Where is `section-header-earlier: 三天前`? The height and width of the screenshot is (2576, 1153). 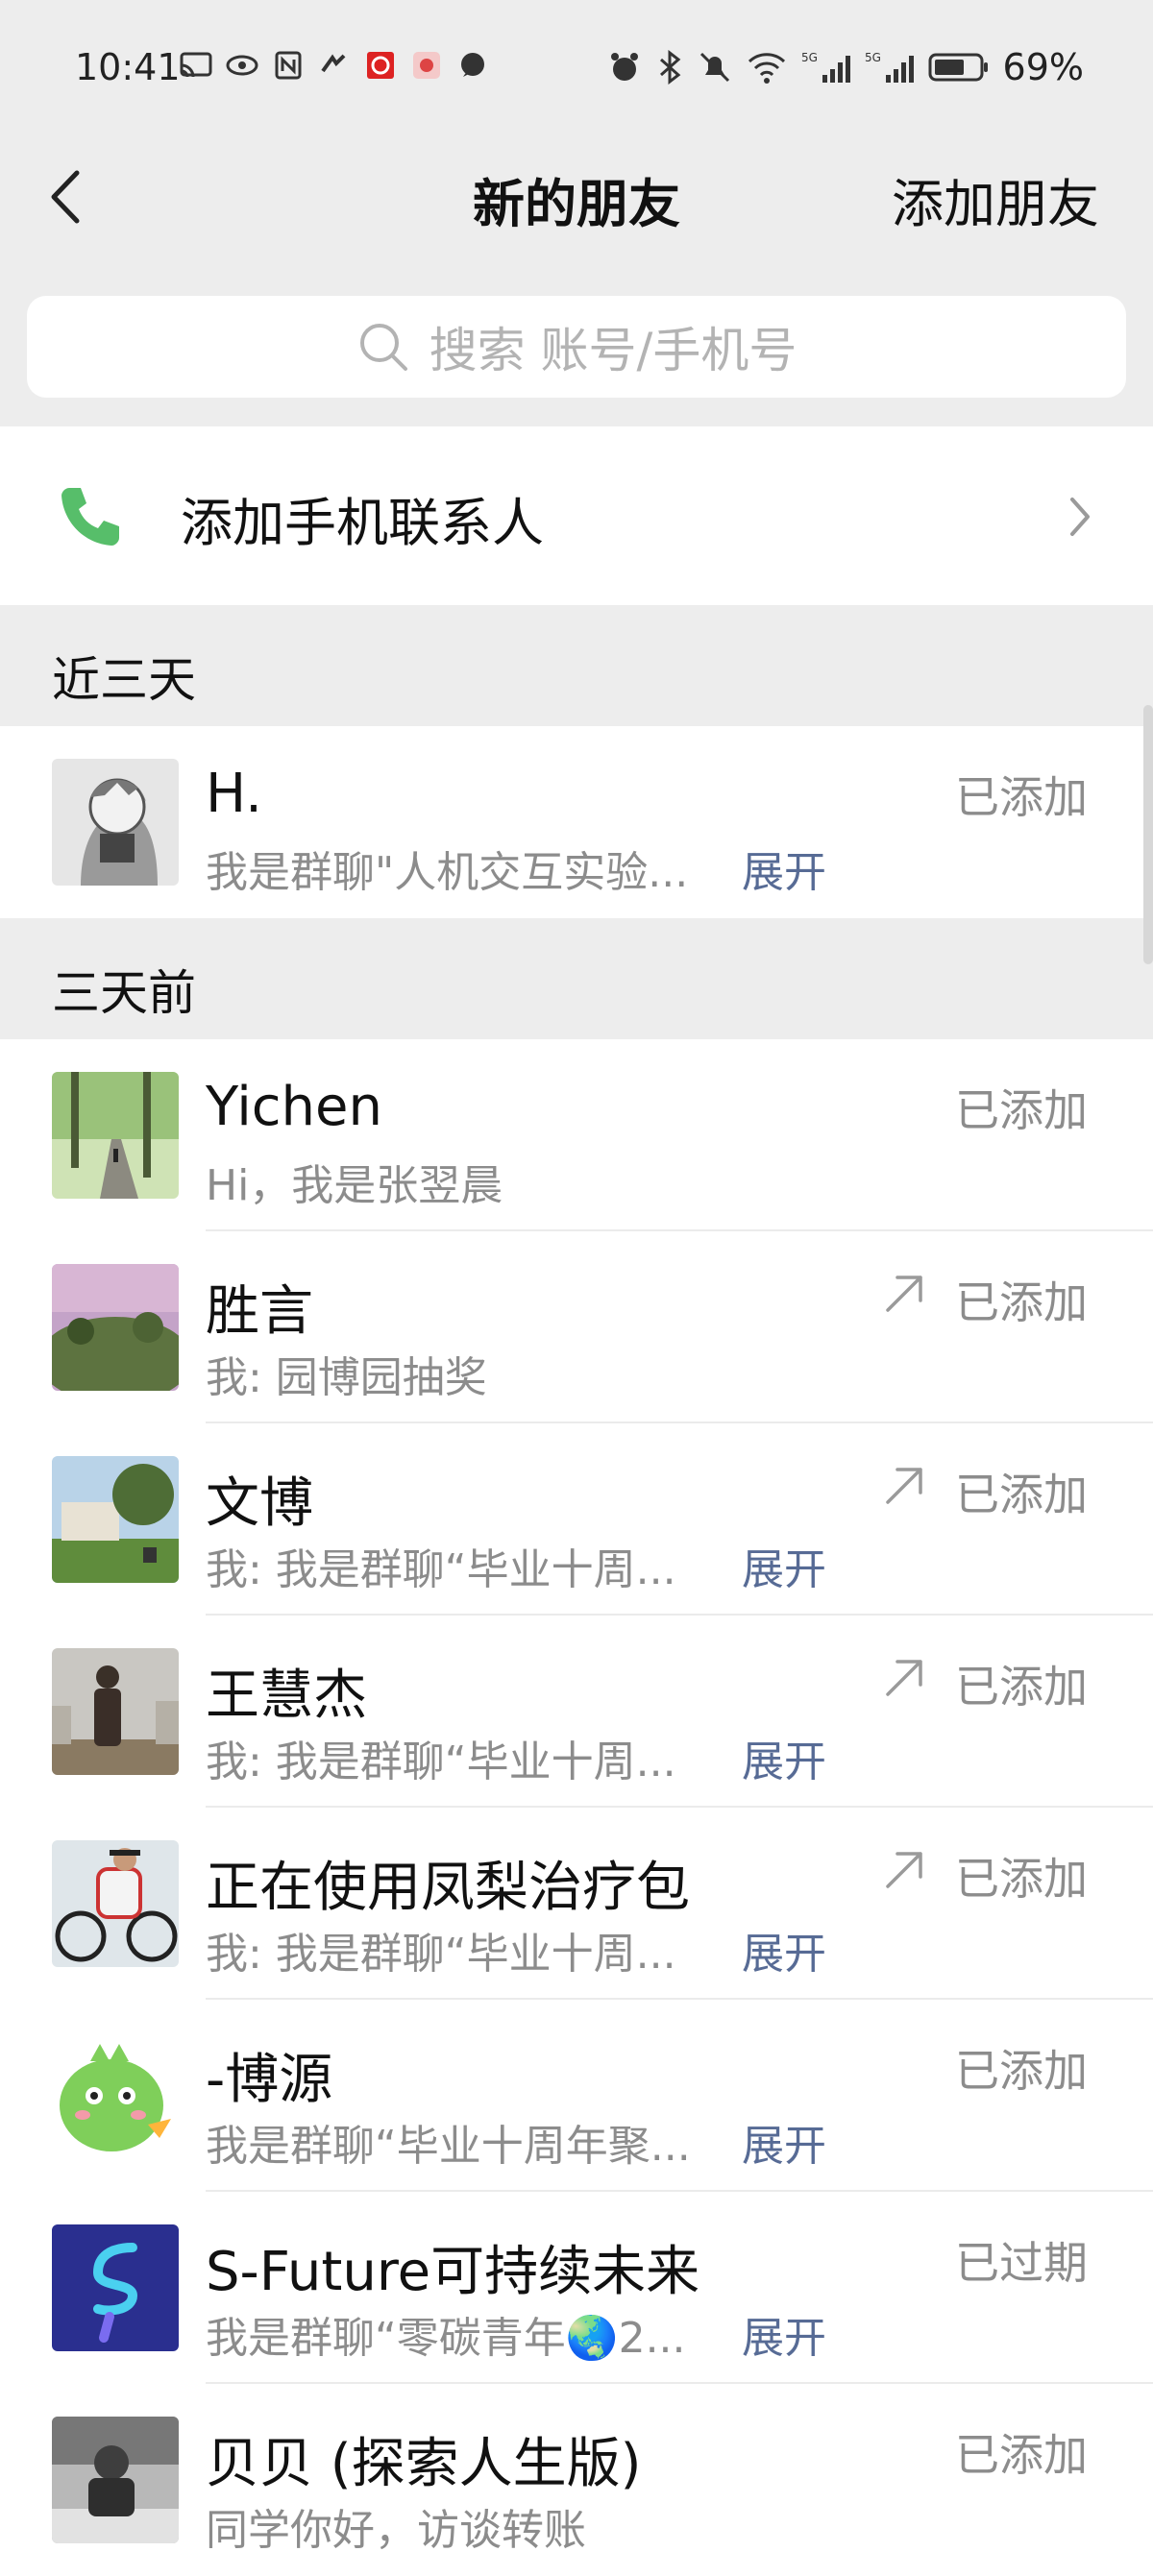 section-header-earlier: 三天前 is located at coordinates (576, 979).